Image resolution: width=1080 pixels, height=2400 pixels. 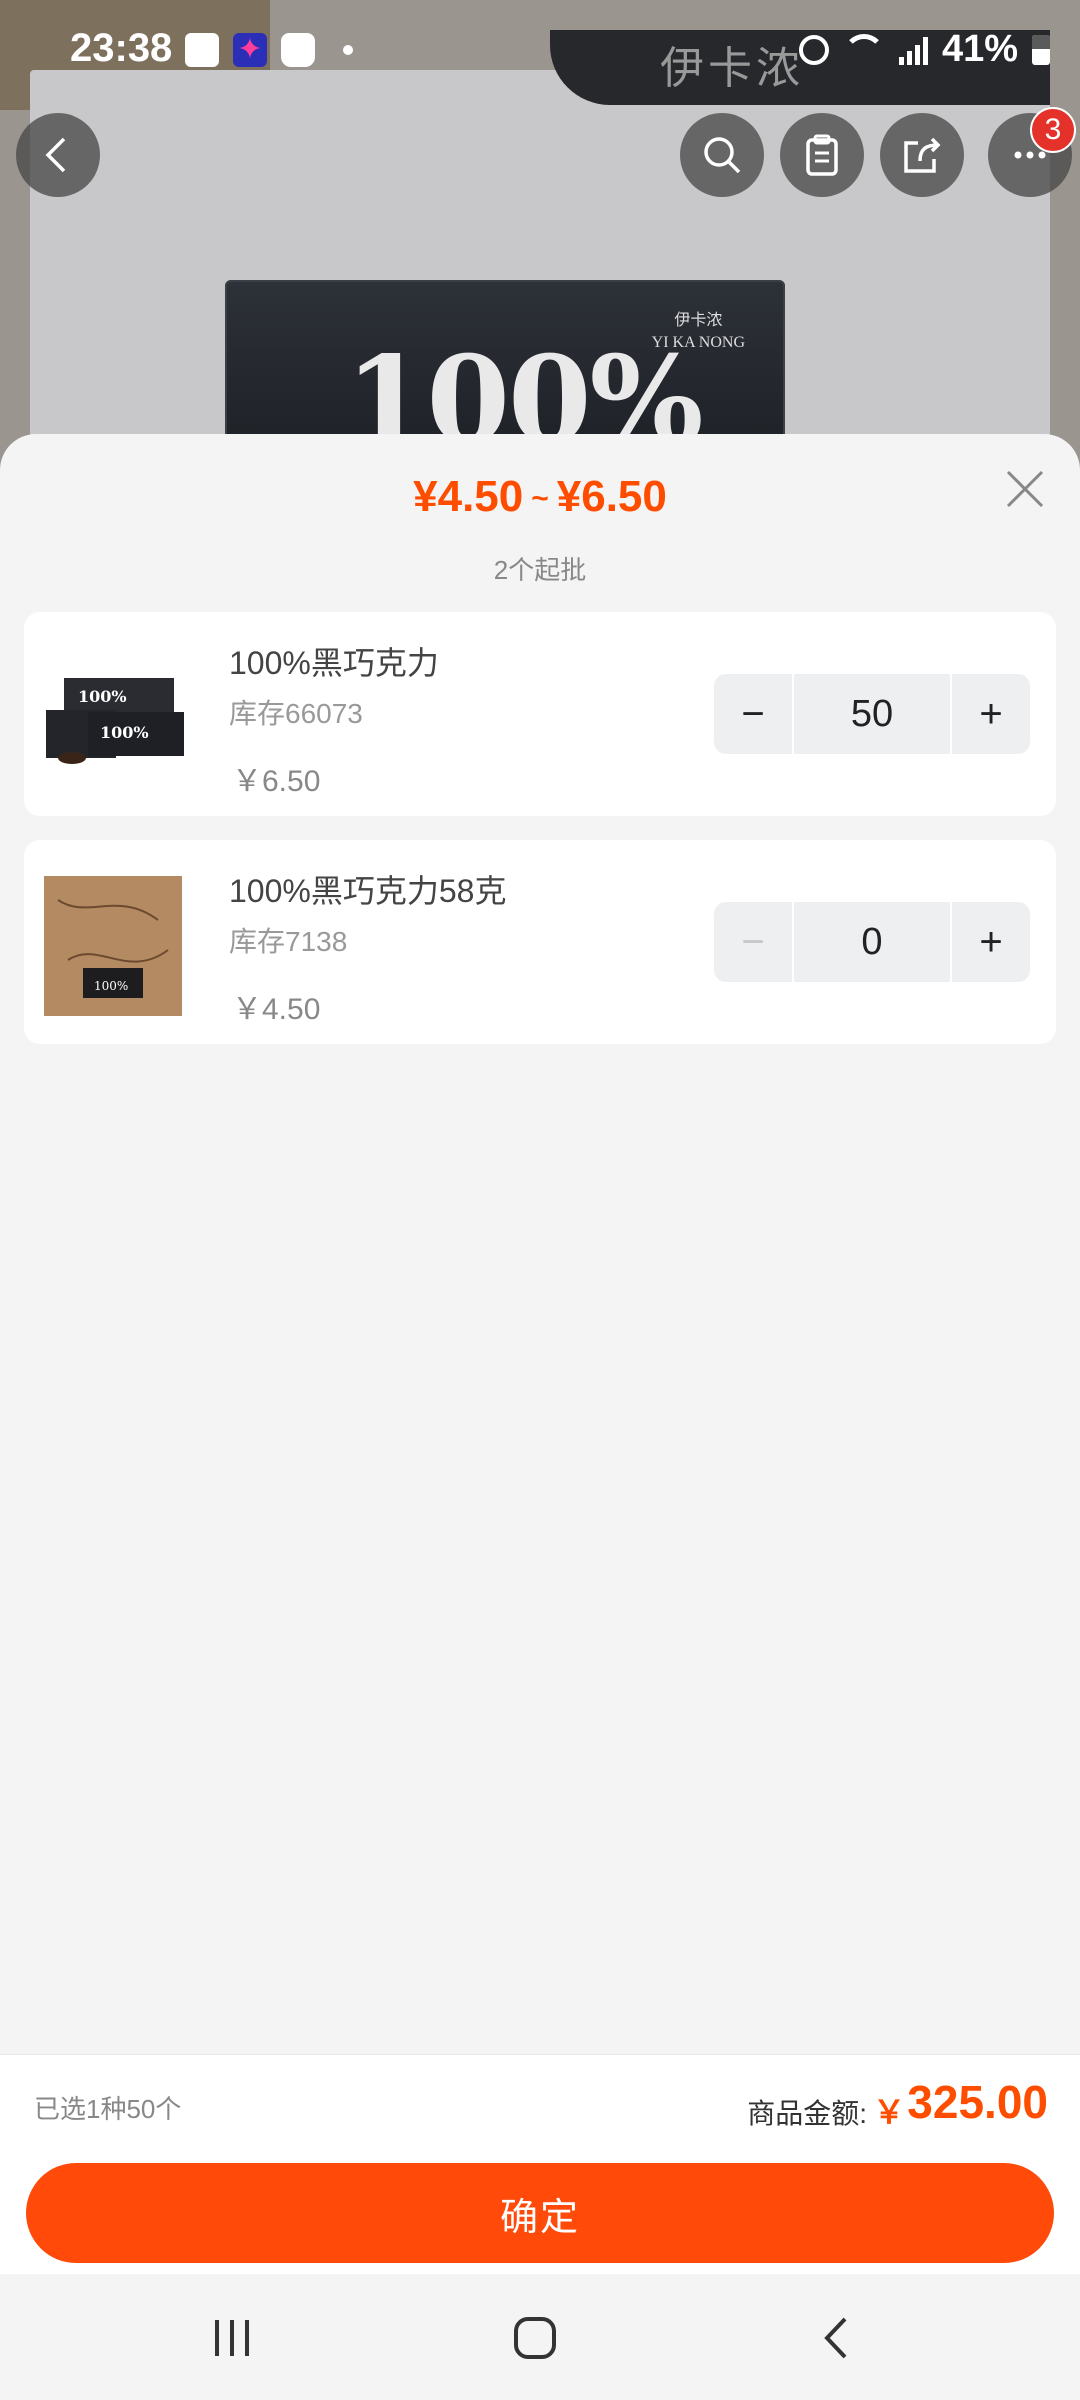 I want to click on home-button, so click(x=535, y=2338).